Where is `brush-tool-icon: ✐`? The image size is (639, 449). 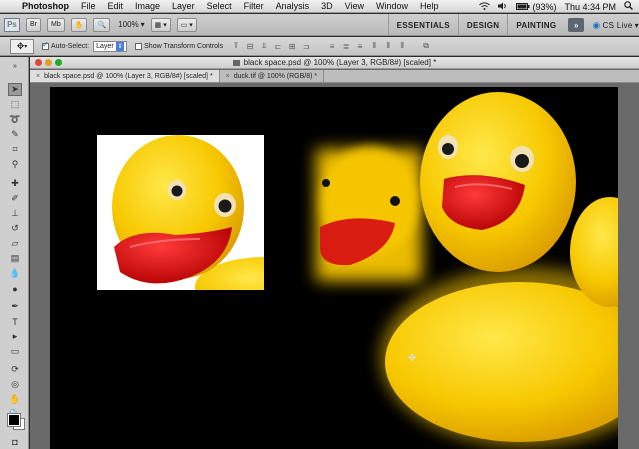 brush-tool-icon: ✐ is located at coordinates (15, 198).